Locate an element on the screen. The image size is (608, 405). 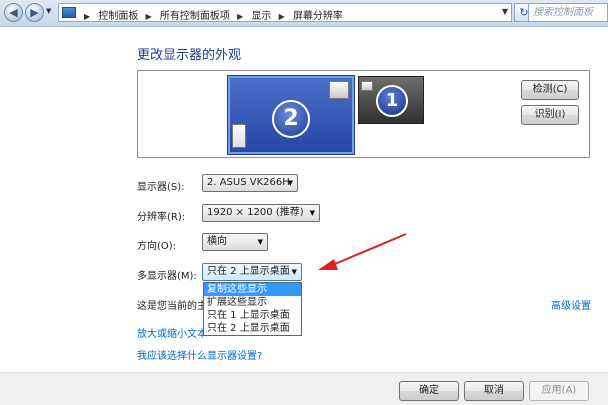
monitor-number-badge: 2 is located at coordinates (291, 119).